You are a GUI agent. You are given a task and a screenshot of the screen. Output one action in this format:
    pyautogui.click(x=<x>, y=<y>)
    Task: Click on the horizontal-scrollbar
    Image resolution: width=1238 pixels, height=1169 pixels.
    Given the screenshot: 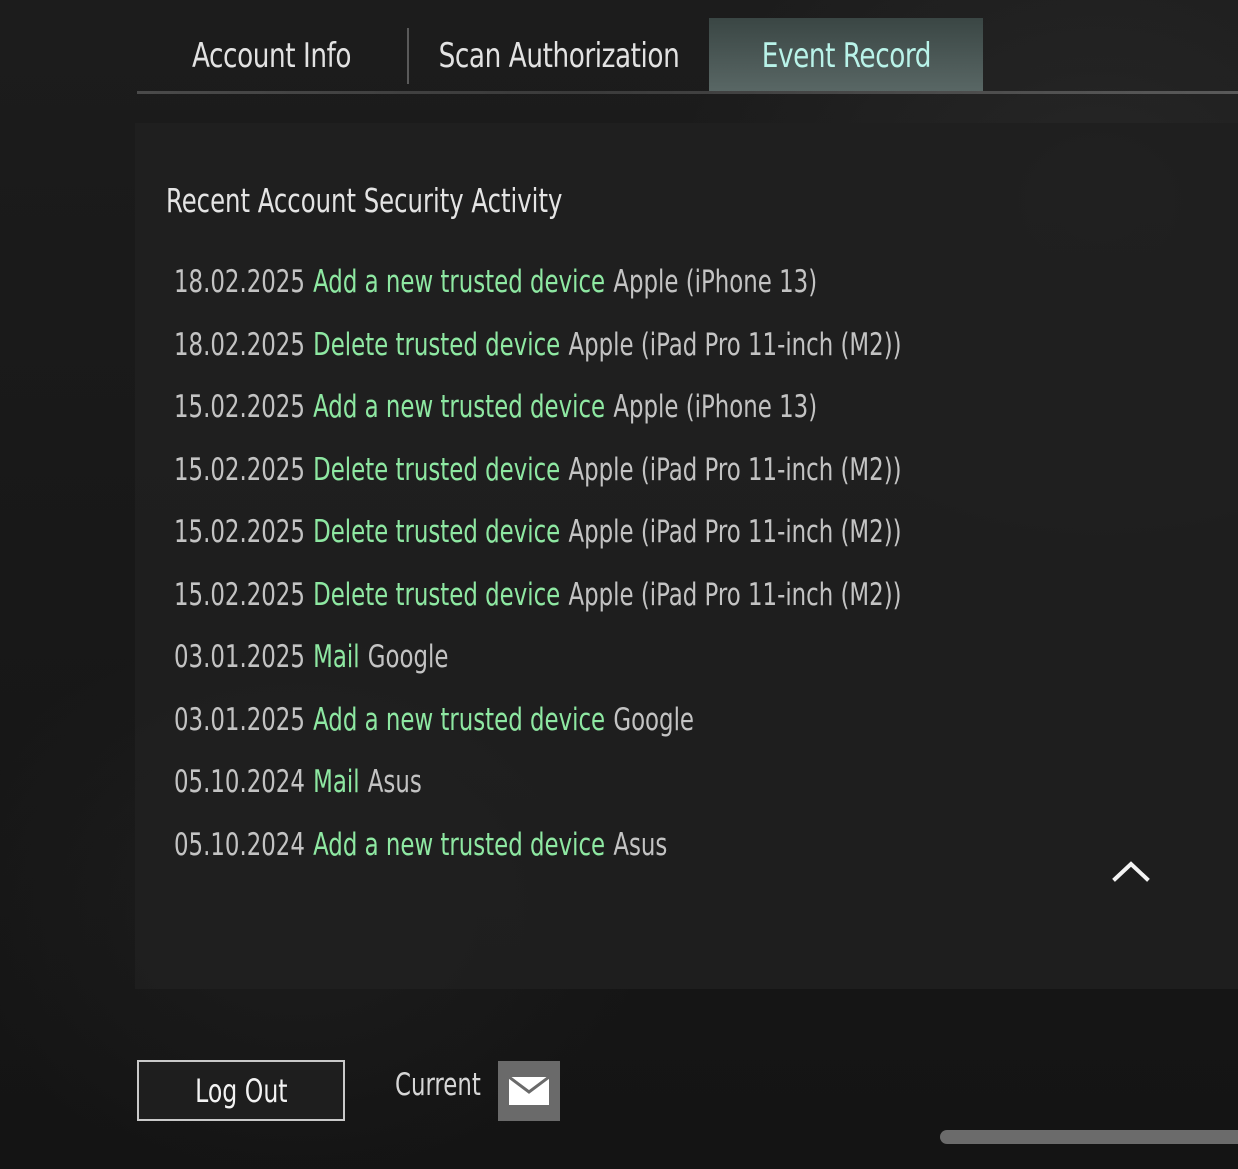 What is the action you would take?
    pyautogui.click(x=1089, y=1137)
    